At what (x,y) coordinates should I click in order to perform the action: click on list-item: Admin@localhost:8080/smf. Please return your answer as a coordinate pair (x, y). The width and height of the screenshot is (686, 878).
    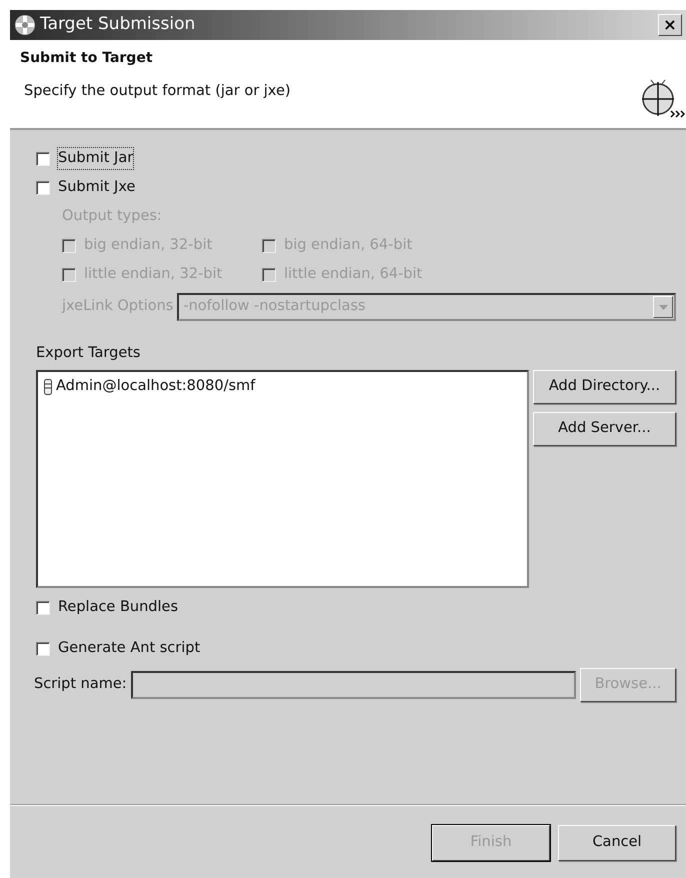
    Looking at the image, I should click on (282, 387).